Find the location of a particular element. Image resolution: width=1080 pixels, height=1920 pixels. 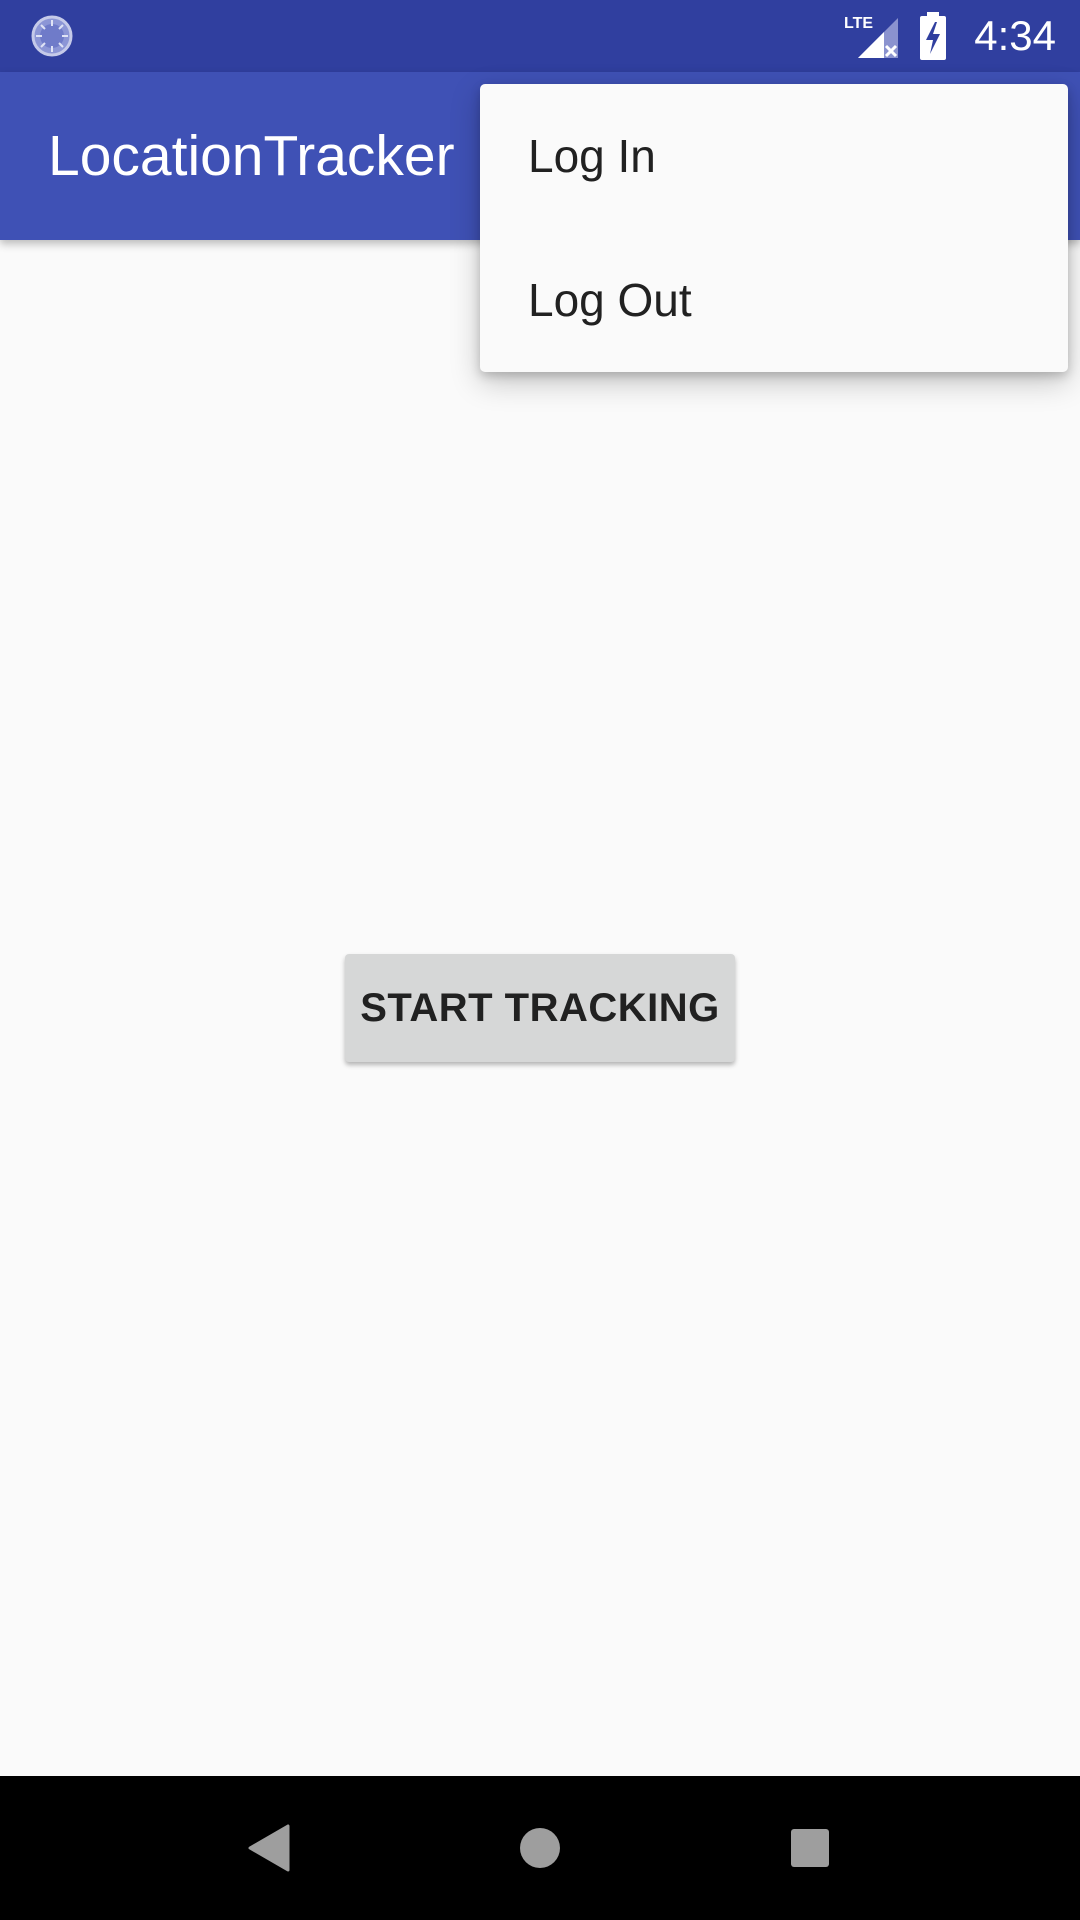

signal-no-service-icon: LTE is located at coordinates (872, 36).